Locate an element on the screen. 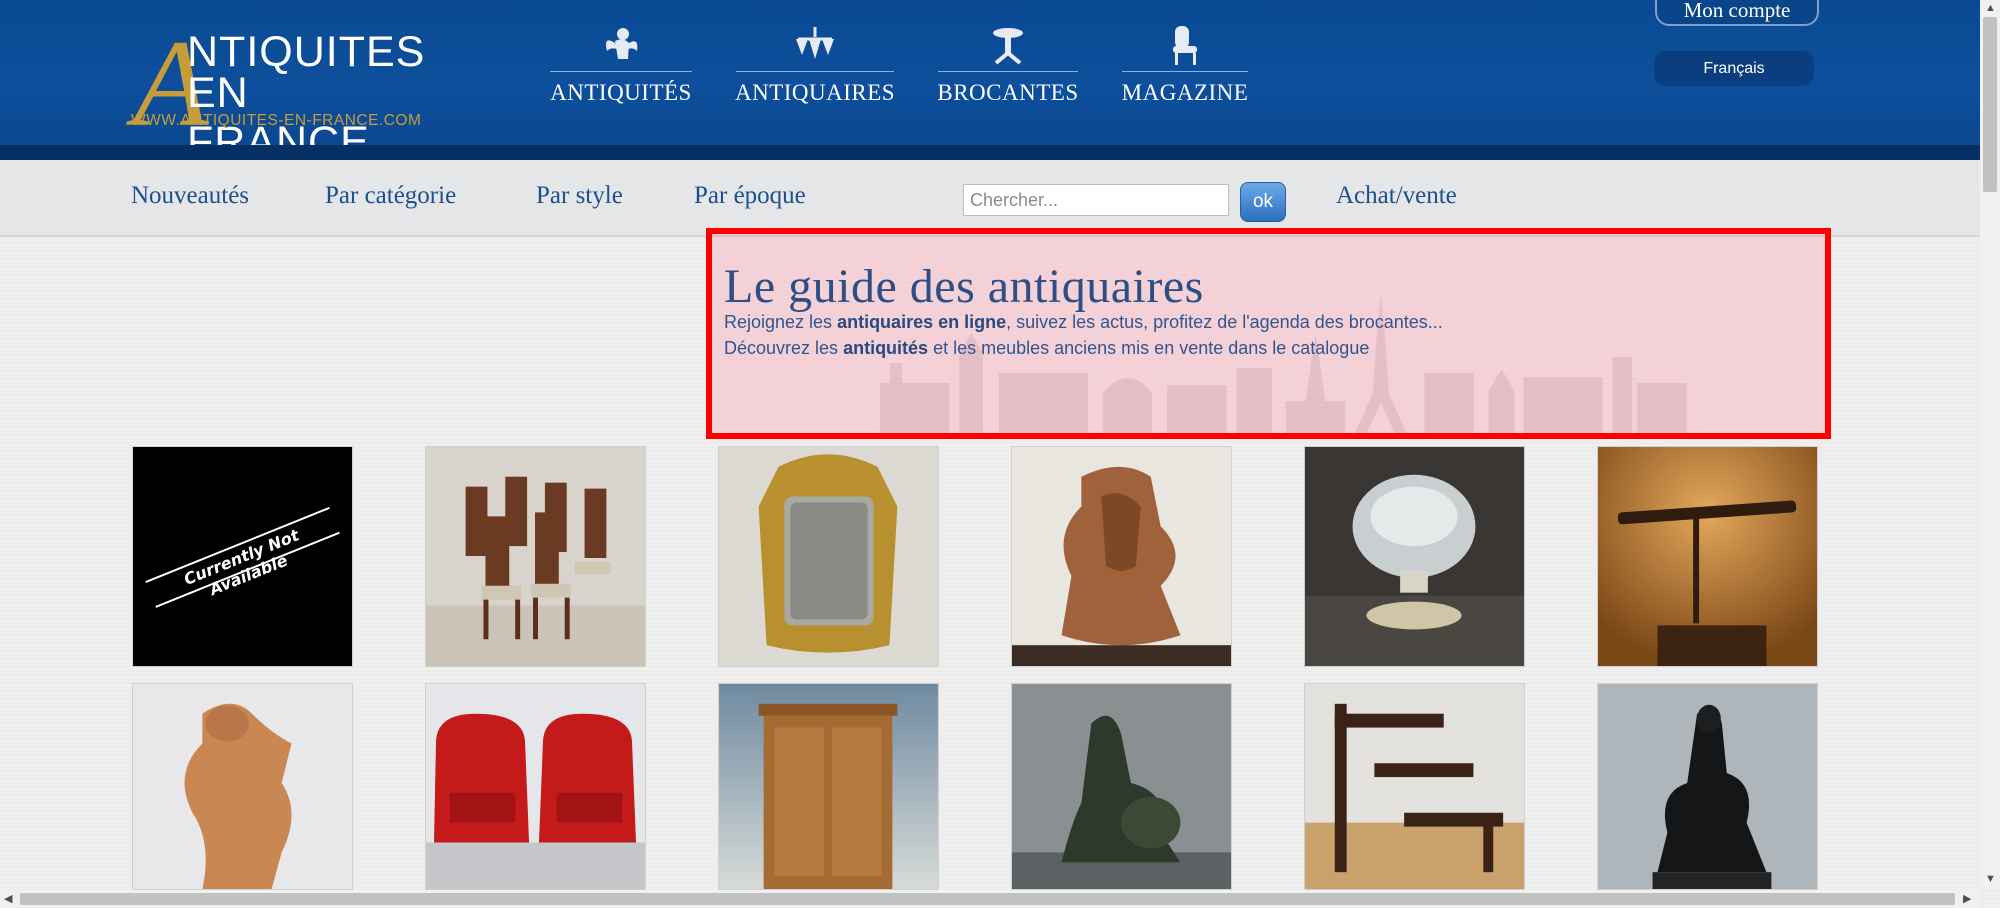 Image resolution: width=2000 pixels, height=908 pixels. scroll-right-arrow-icon: ▶ is located at coordinates (1967, 899).